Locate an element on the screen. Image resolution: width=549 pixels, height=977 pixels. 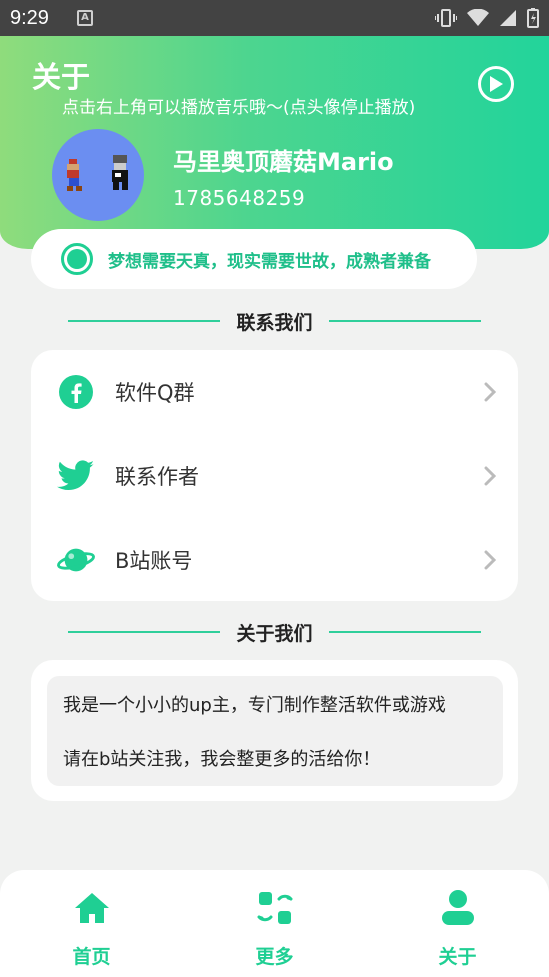
nav-label: 首页 is located at coordinates (91, 957).